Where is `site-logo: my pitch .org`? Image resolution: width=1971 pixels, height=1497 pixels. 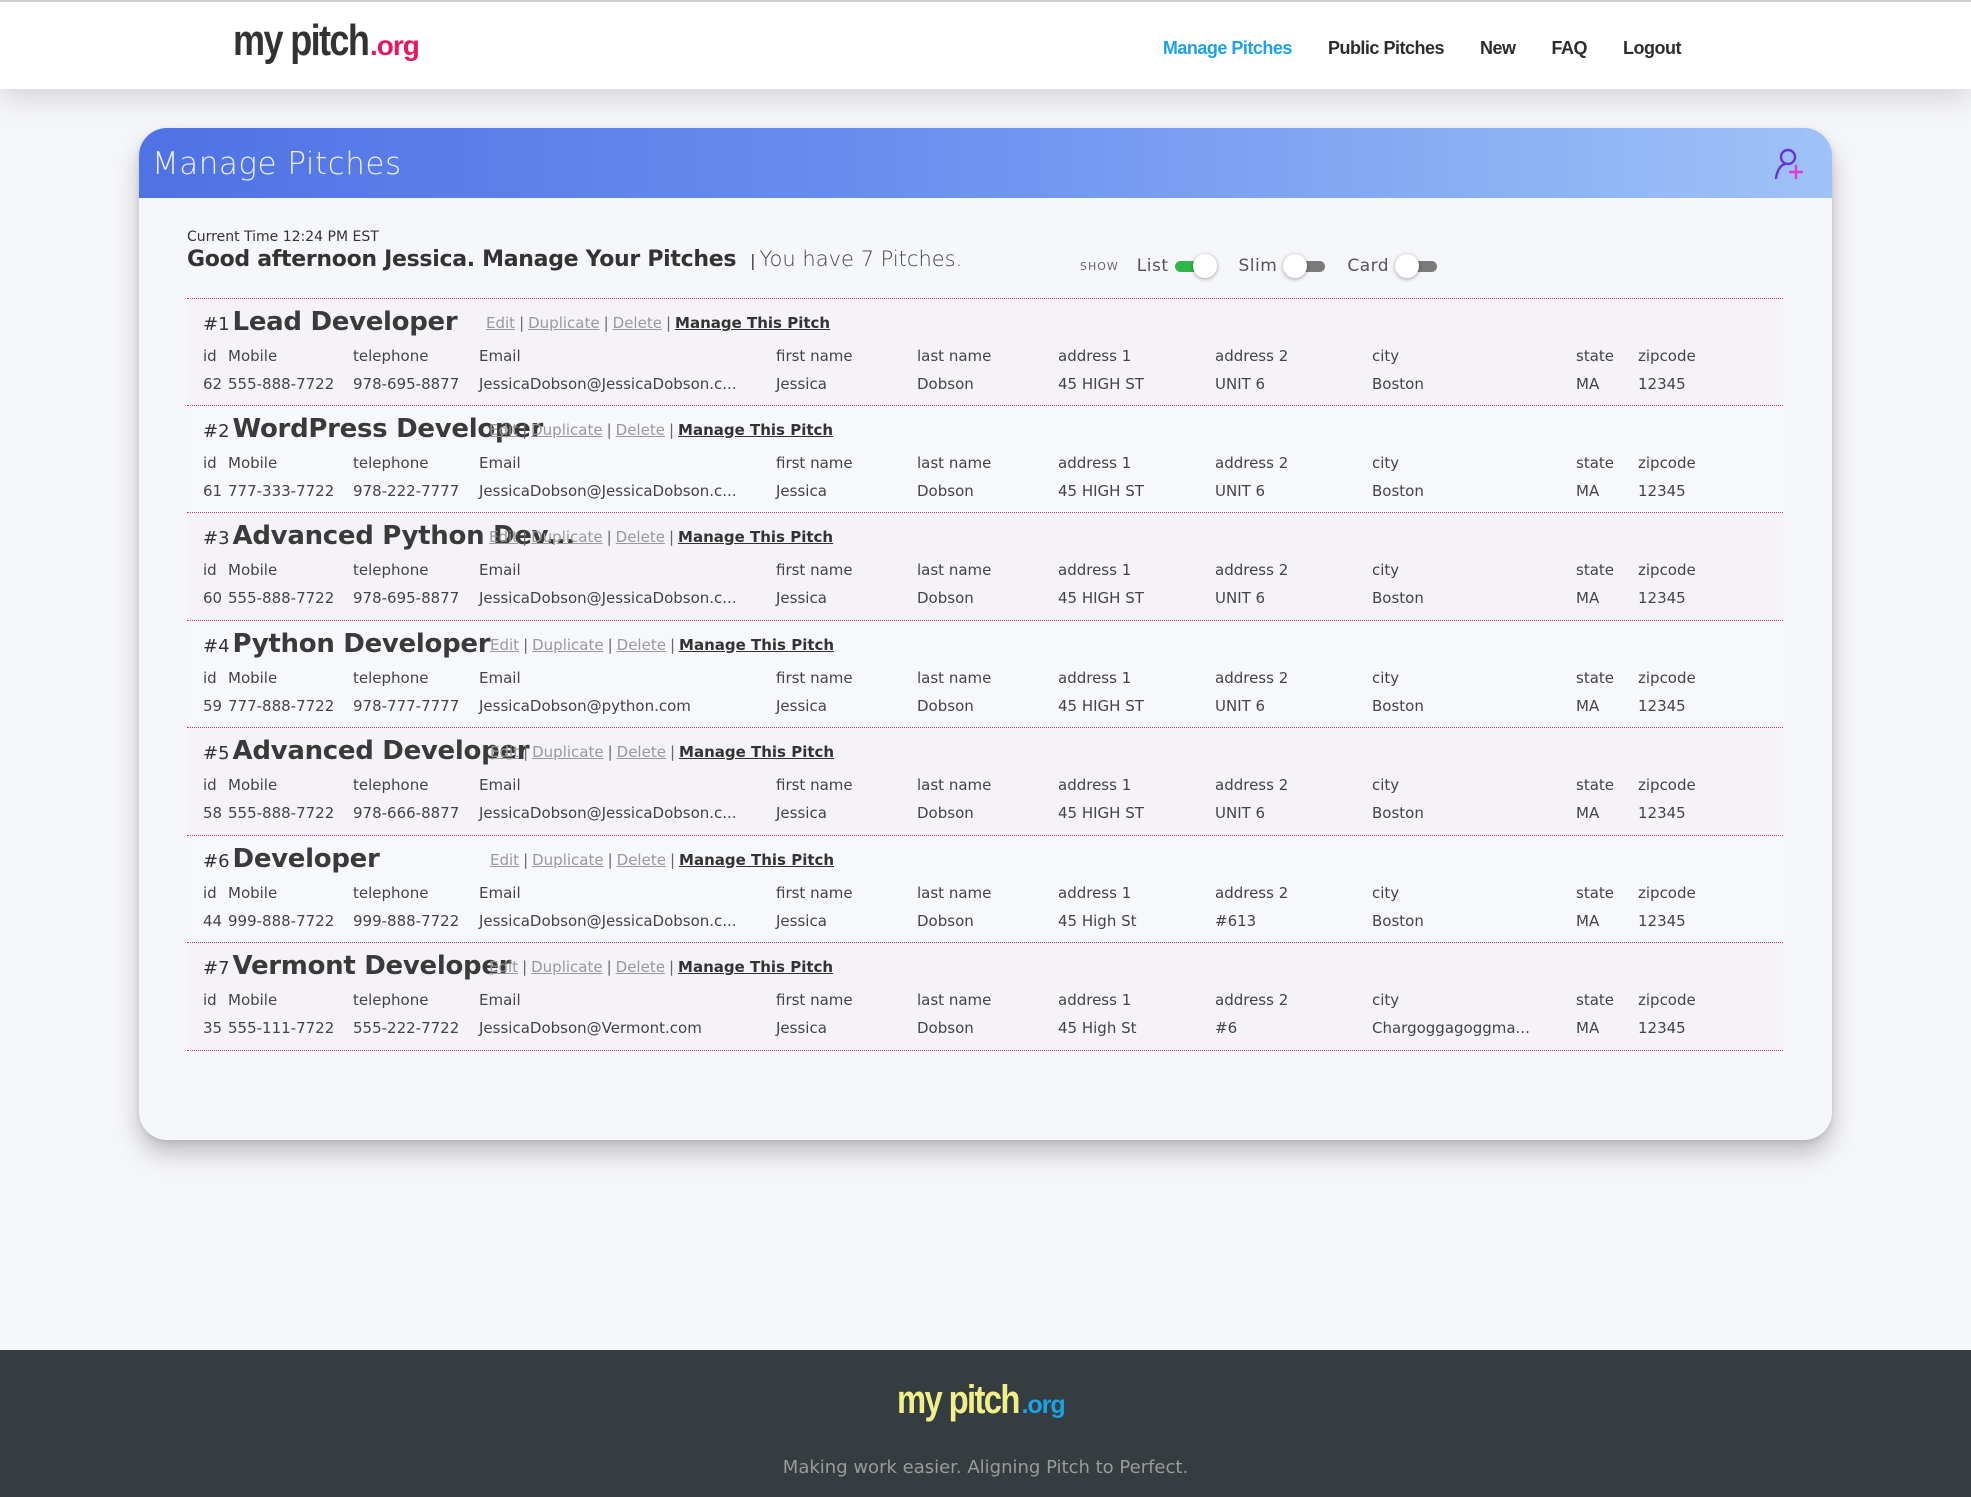
site-logo: my pitch .org is located at coordinates (326, 41).